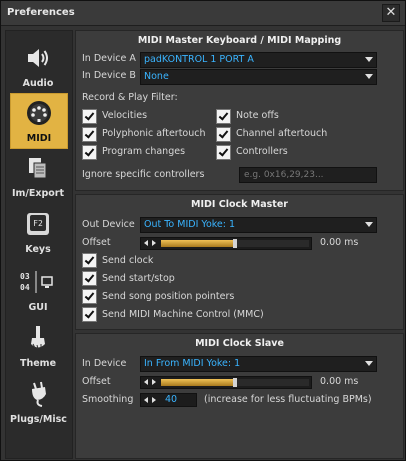 Image resolution: width=406 pixels, height=461 pixels. Describe the element at coordinates (258, 225) in the screenshot. I see `out-device-select: Out To MIDI Yoke: 1` at that location.